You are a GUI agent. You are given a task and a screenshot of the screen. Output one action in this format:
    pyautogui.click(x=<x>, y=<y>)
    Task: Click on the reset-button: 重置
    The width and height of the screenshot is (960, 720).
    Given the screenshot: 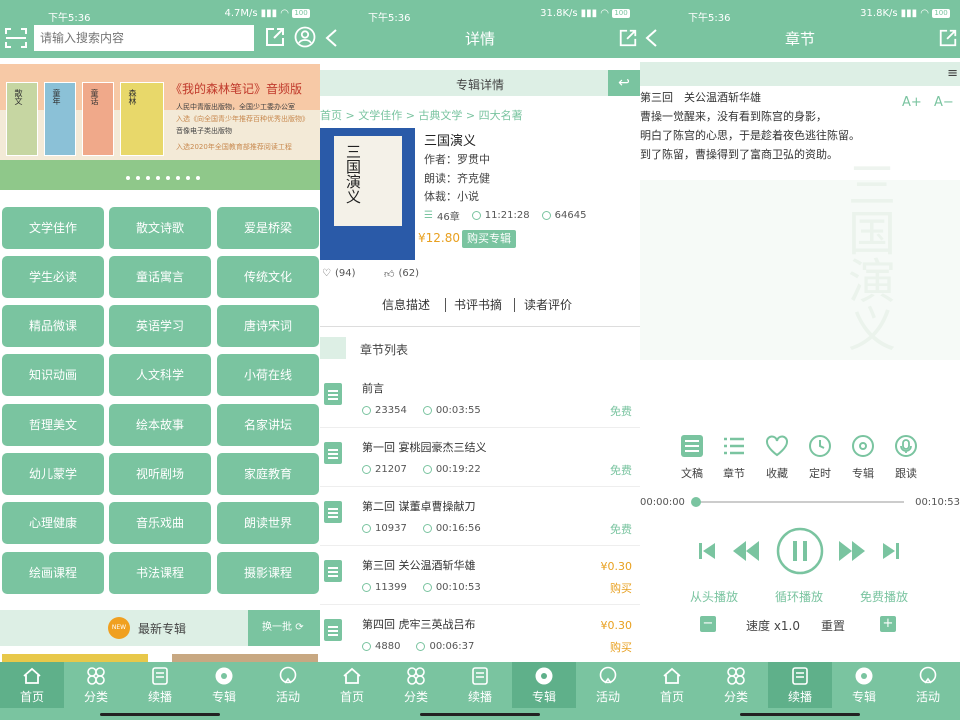 What is the action you would take?
    pyautogui.click(x=833, y=625)
    